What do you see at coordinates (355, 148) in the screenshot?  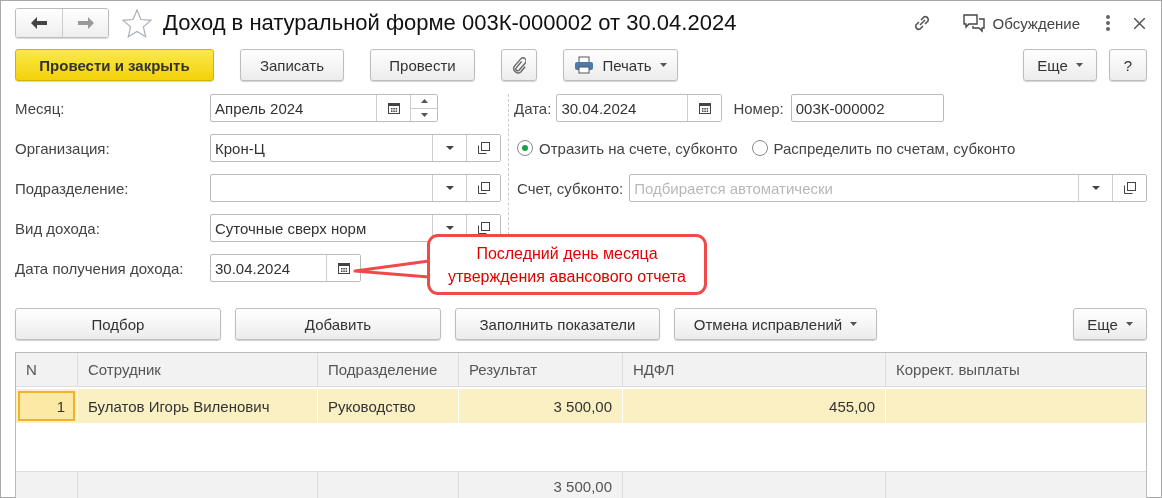 I see `organization-field: Крон-Ц` at bounding box center [355, 148].